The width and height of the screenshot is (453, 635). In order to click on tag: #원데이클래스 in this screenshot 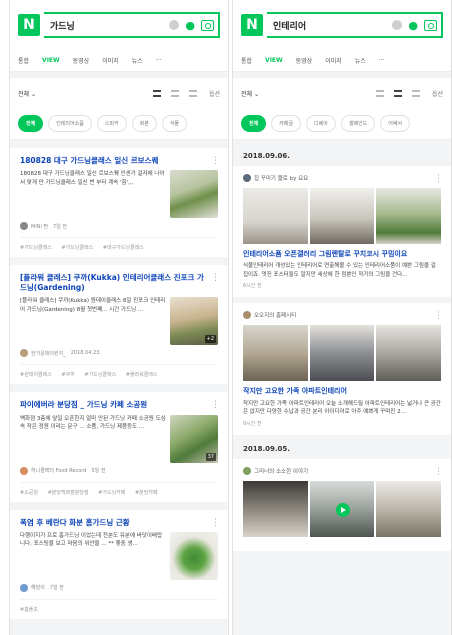, I will do `click(36, 375)`.